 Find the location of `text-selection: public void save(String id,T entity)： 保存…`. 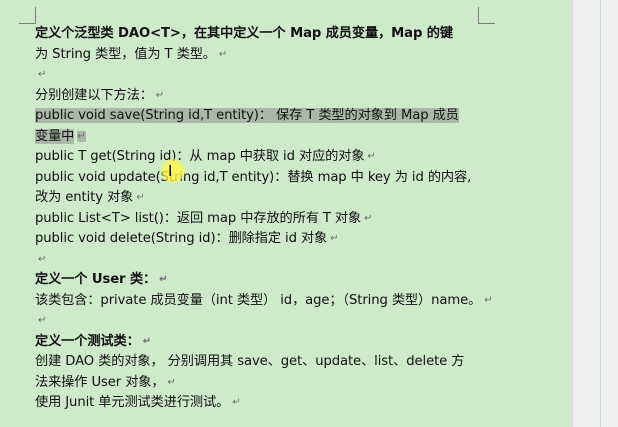

text-selection: public void save(String id,T entity)： 保存… is located at coordinates (247, 115).